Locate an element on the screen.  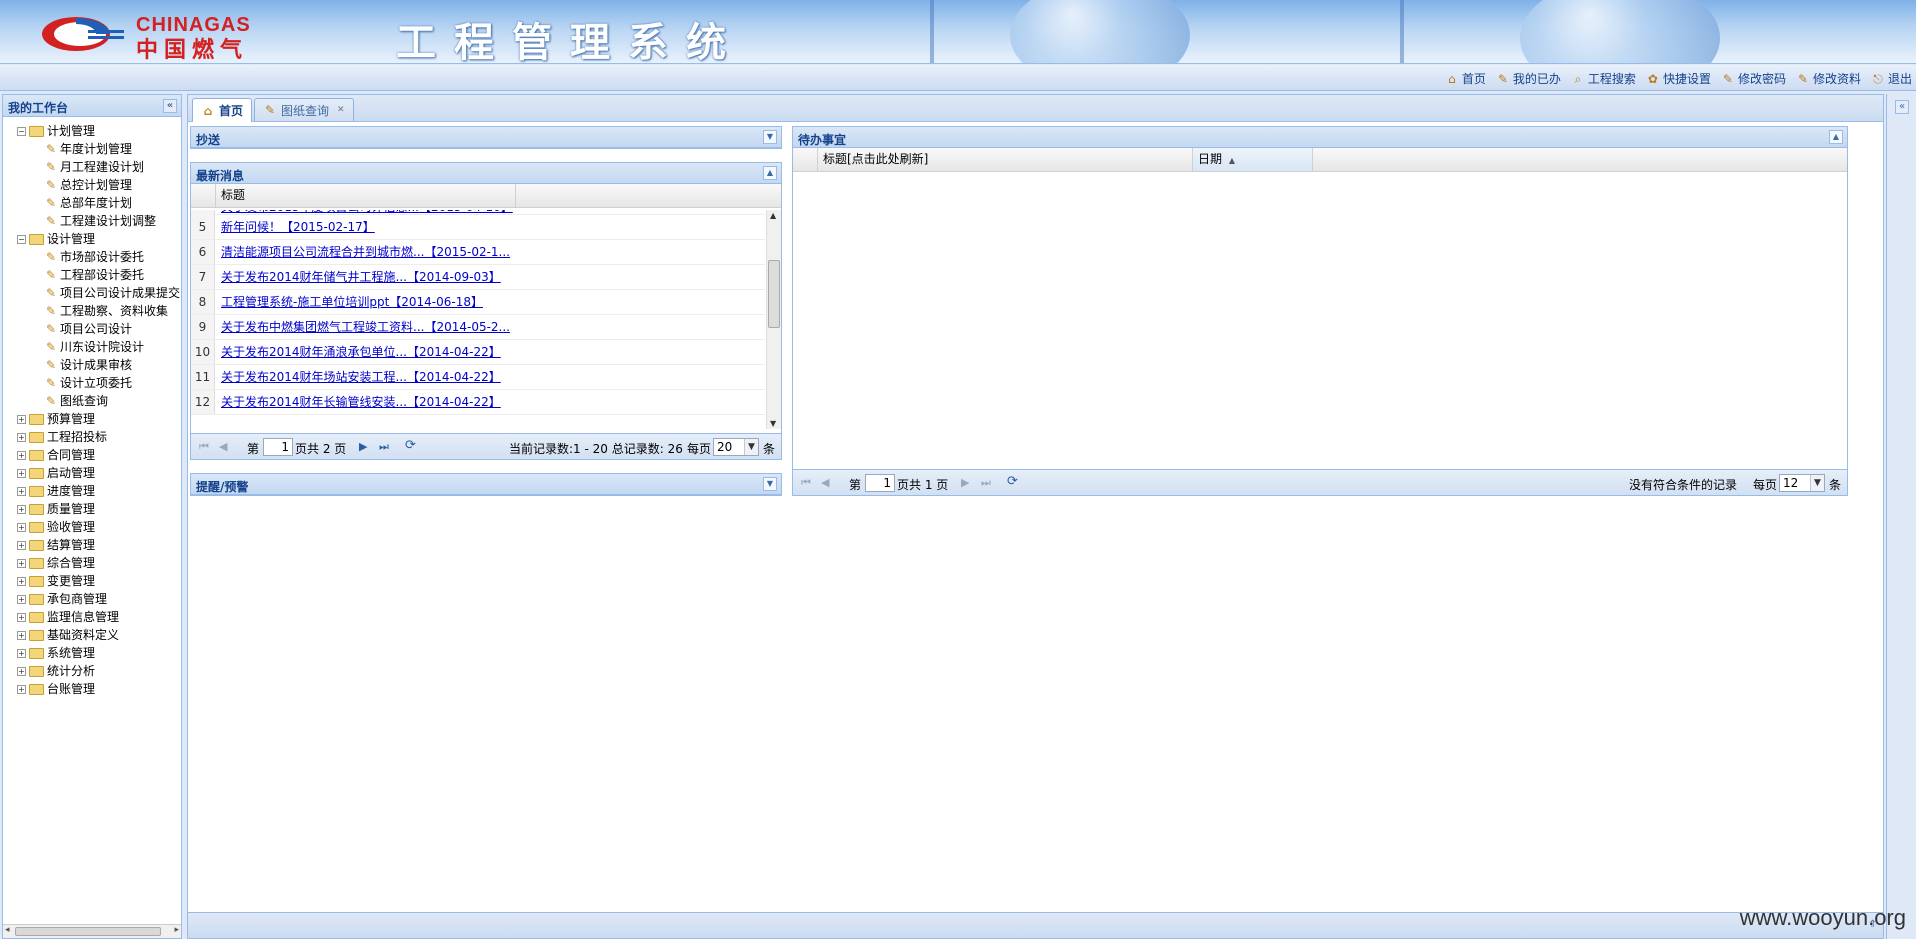
tree-leaf: ✎ 图纸查询 is located at coordinates (99, 401).